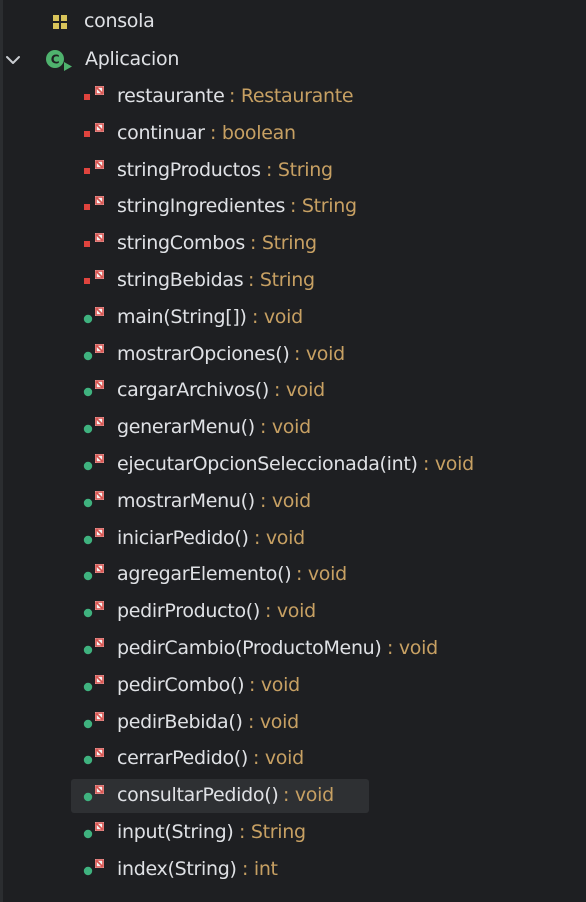 Image resolution: width=586 pixels, height=902 pixels. What do you see at coordinates (189, 170) in the screenshot?
I see `field-name: stringProductos` at bounding box center [189, 170].